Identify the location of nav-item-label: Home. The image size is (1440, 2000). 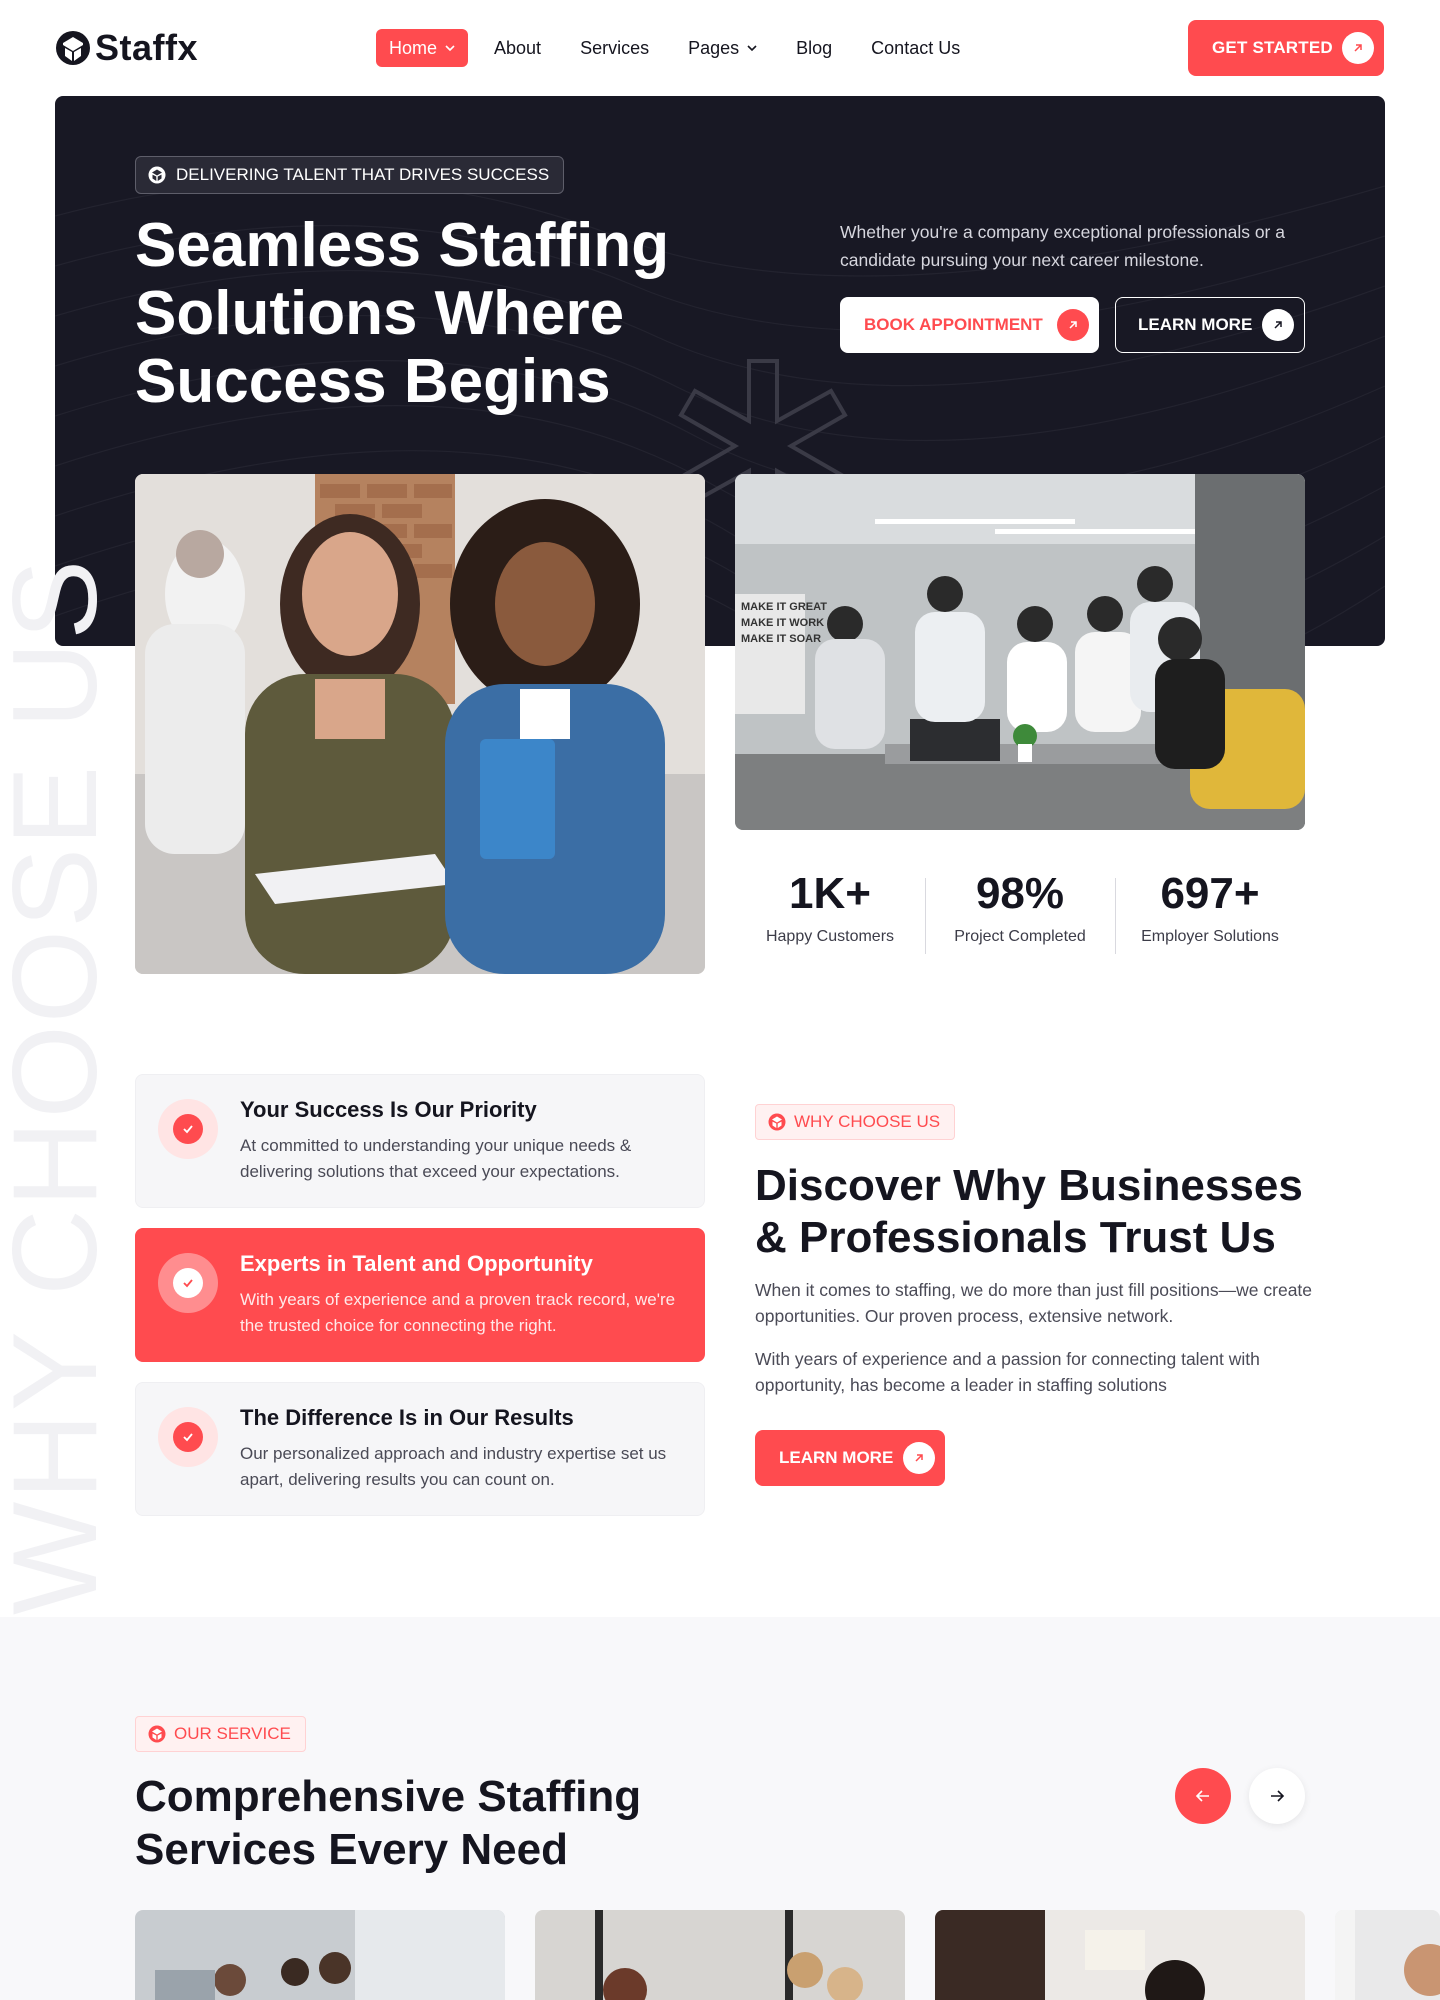
(413, 47).